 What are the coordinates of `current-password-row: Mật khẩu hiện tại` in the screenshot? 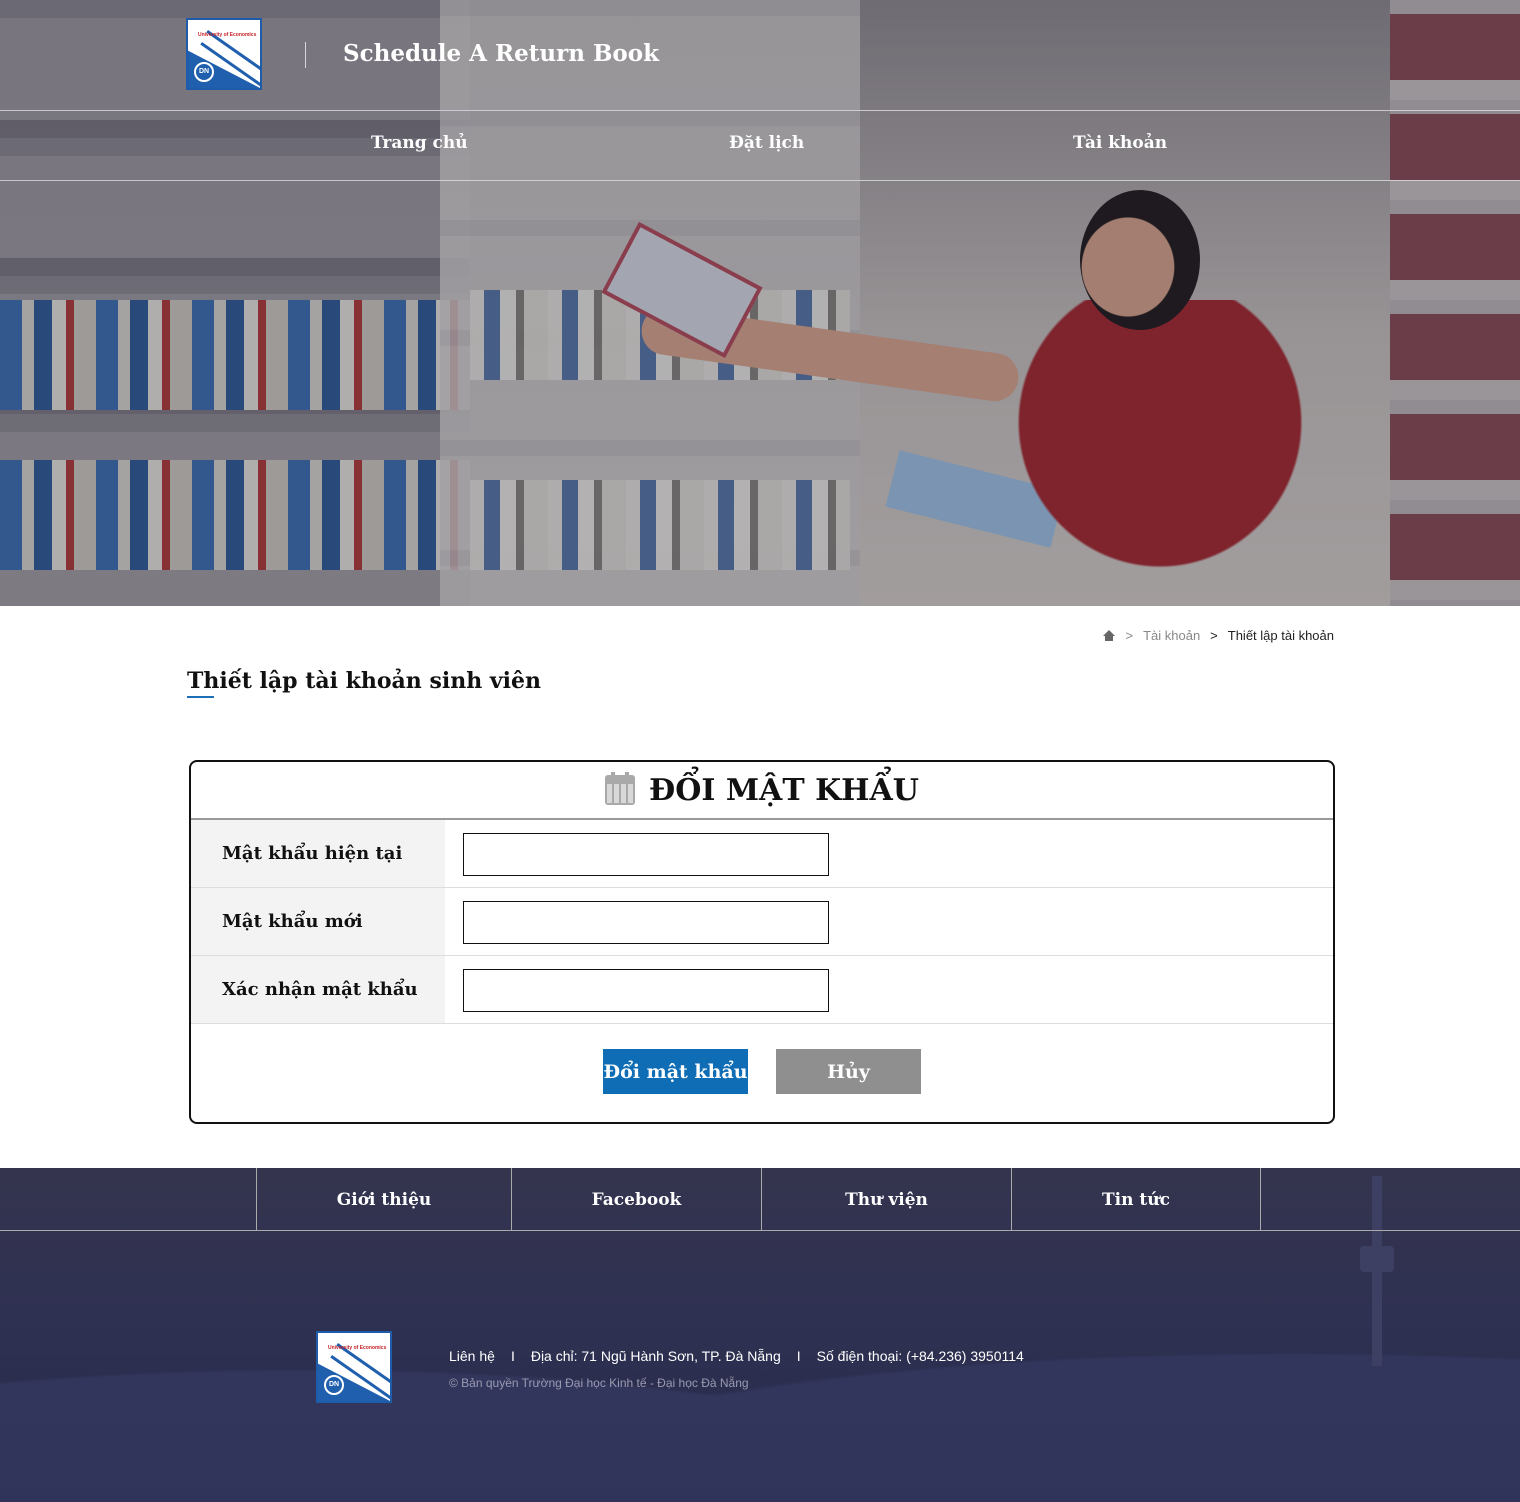 It's located at (762, 854).